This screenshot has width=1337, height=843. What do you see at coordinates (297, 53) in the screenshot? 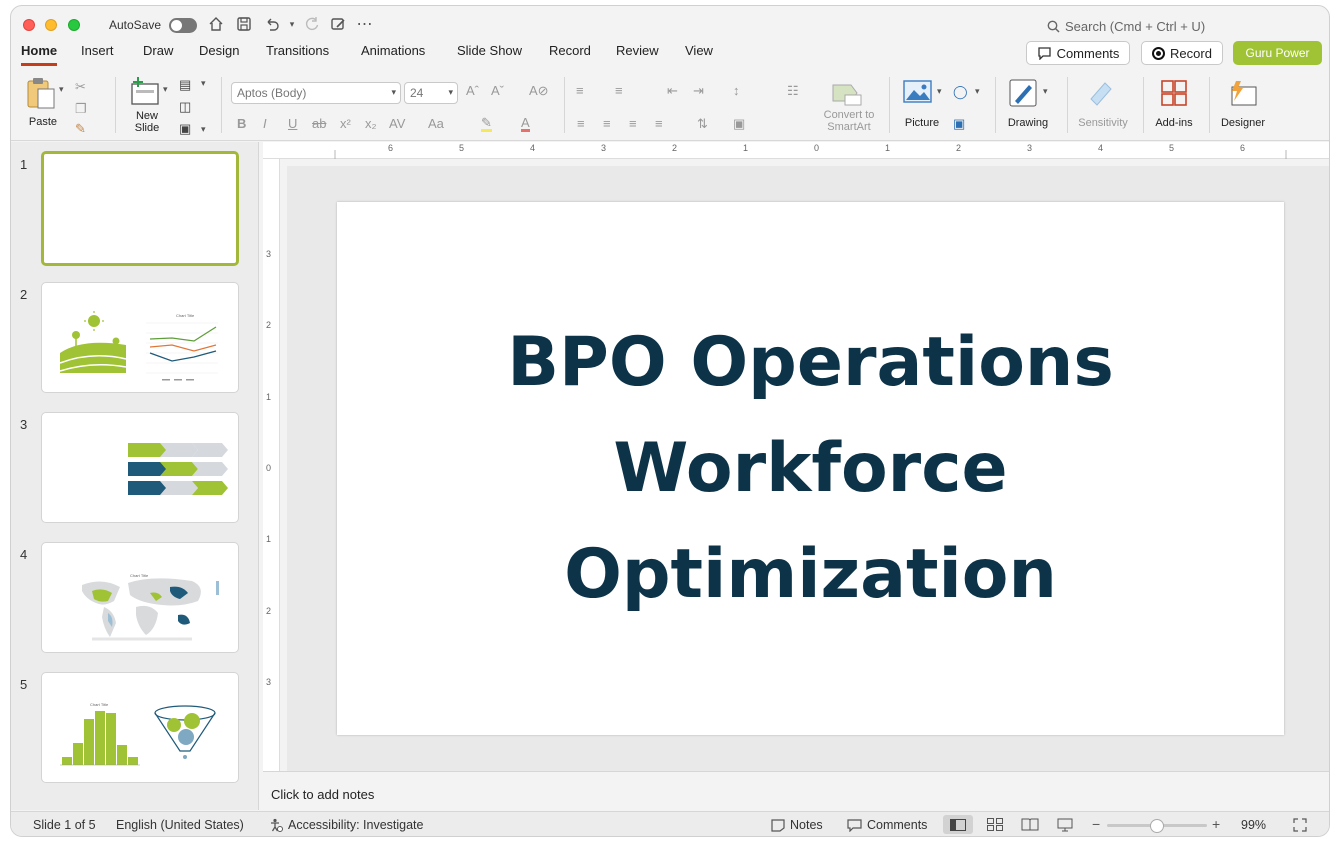
I see `tab-transitions: Transitions` at bounding box center [297, 53].